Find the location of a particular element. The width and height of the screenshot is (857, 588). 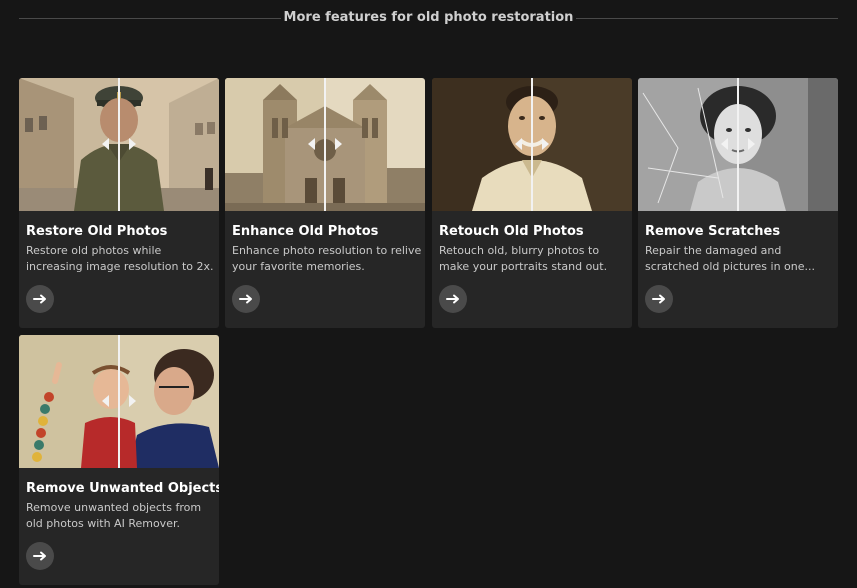

section-header: More features for old photo restoration is located at coordinates (428, 19).